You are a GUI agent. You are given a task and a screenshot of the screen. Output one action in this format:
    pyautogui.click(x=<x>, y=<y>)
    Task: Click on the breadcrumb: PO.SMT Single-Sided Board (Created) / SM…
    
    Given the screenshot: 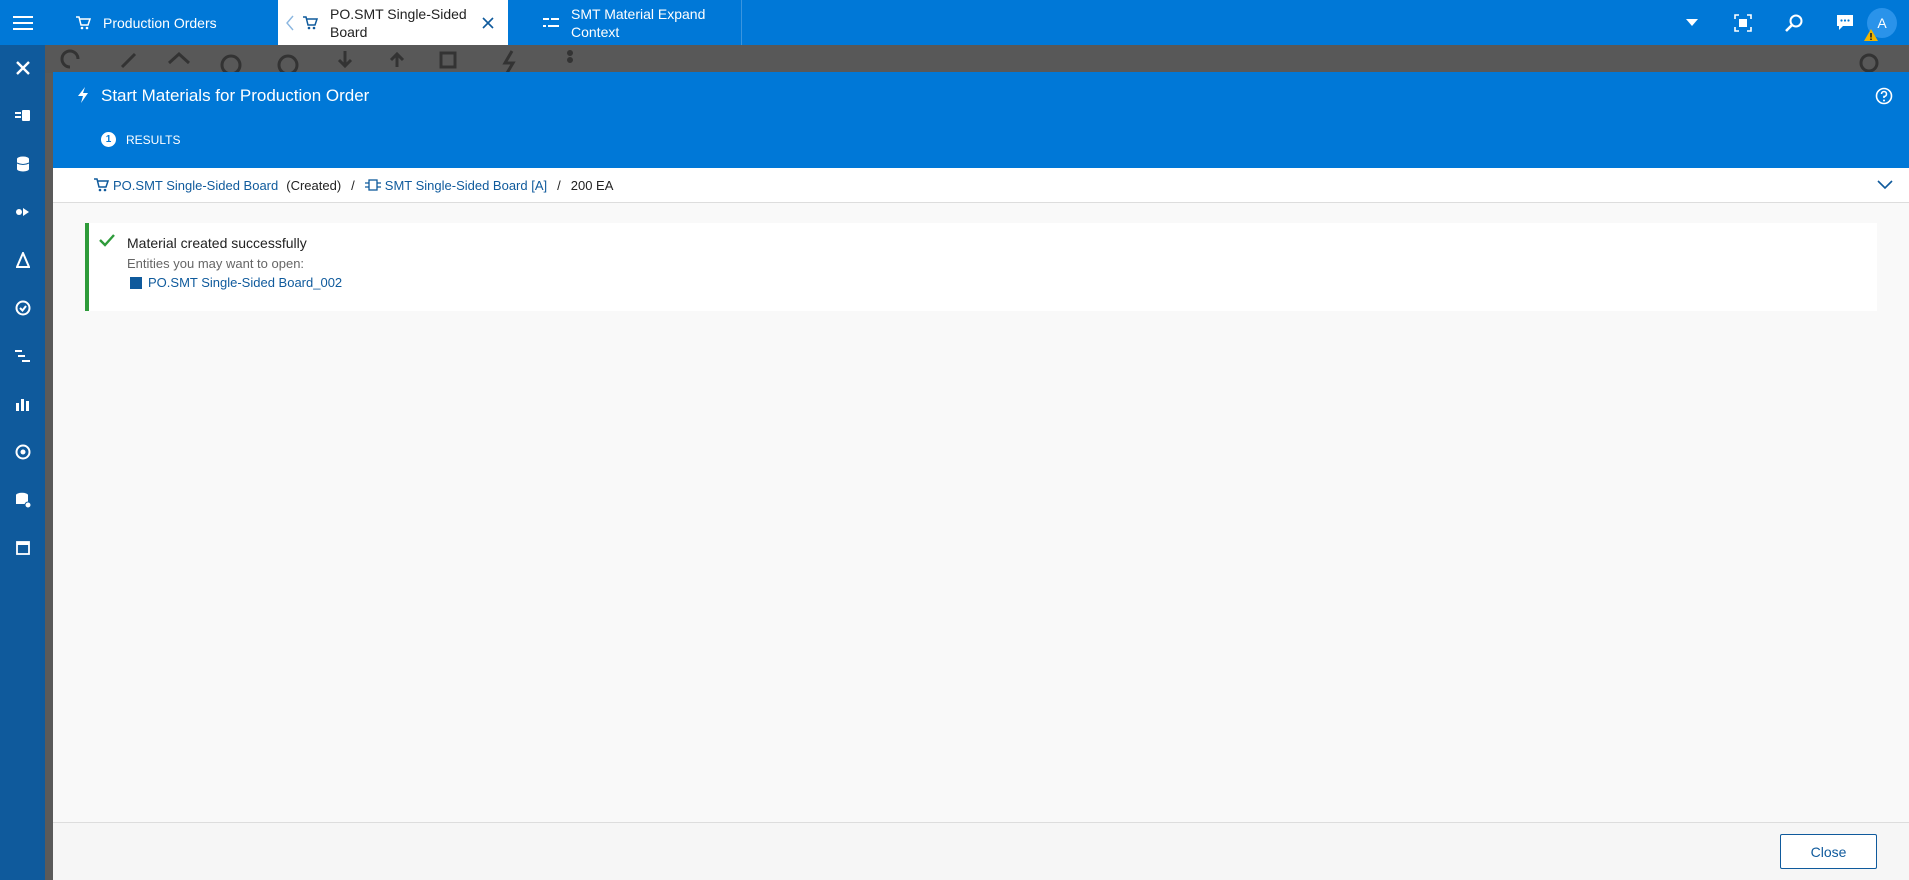 What is the action you would take?
    pyautogui.click(x=981, y=185)
    